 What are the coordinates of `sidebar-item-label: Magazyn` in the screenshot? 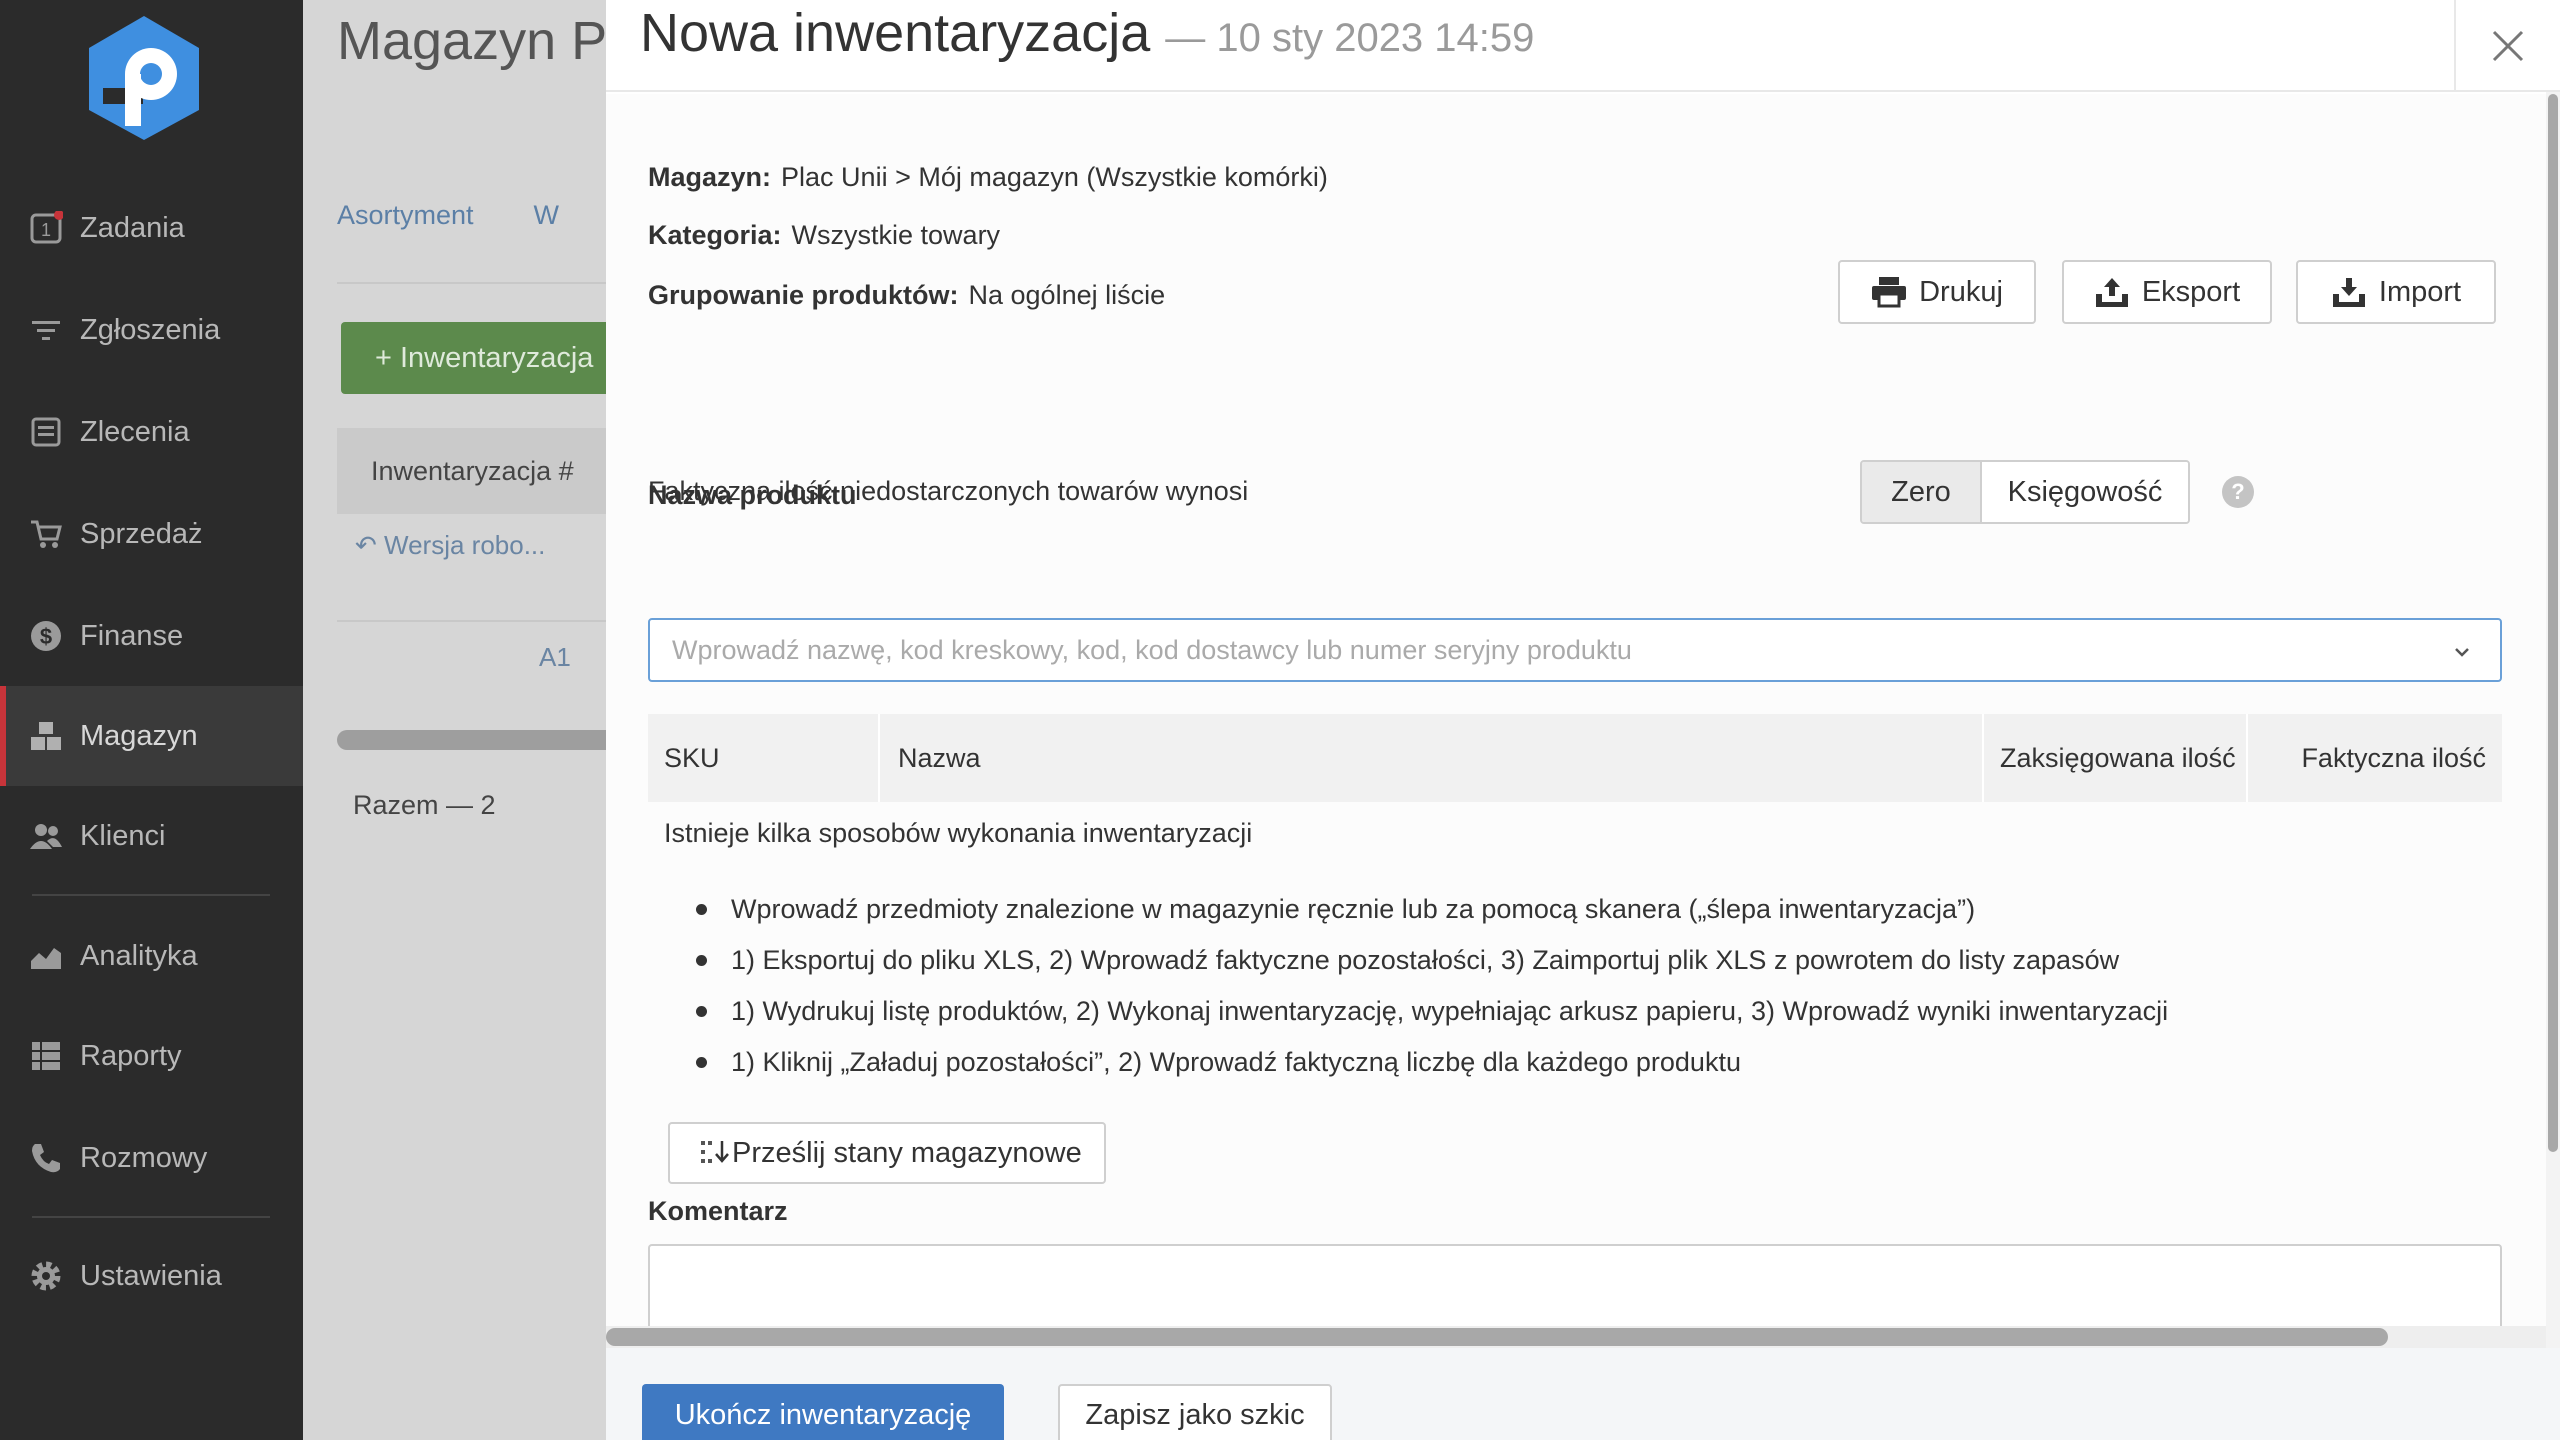 It's located at (139, 735).